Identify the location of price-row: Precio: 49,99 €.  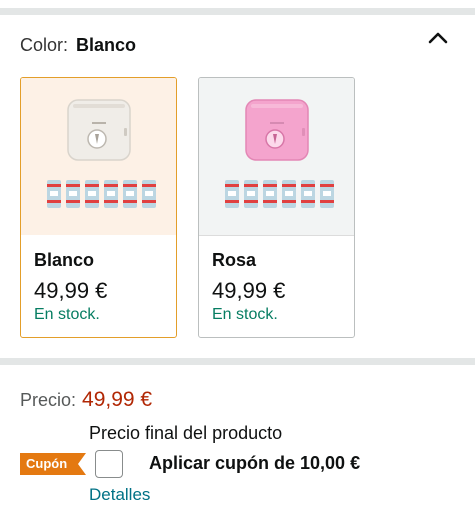
(86, 400).